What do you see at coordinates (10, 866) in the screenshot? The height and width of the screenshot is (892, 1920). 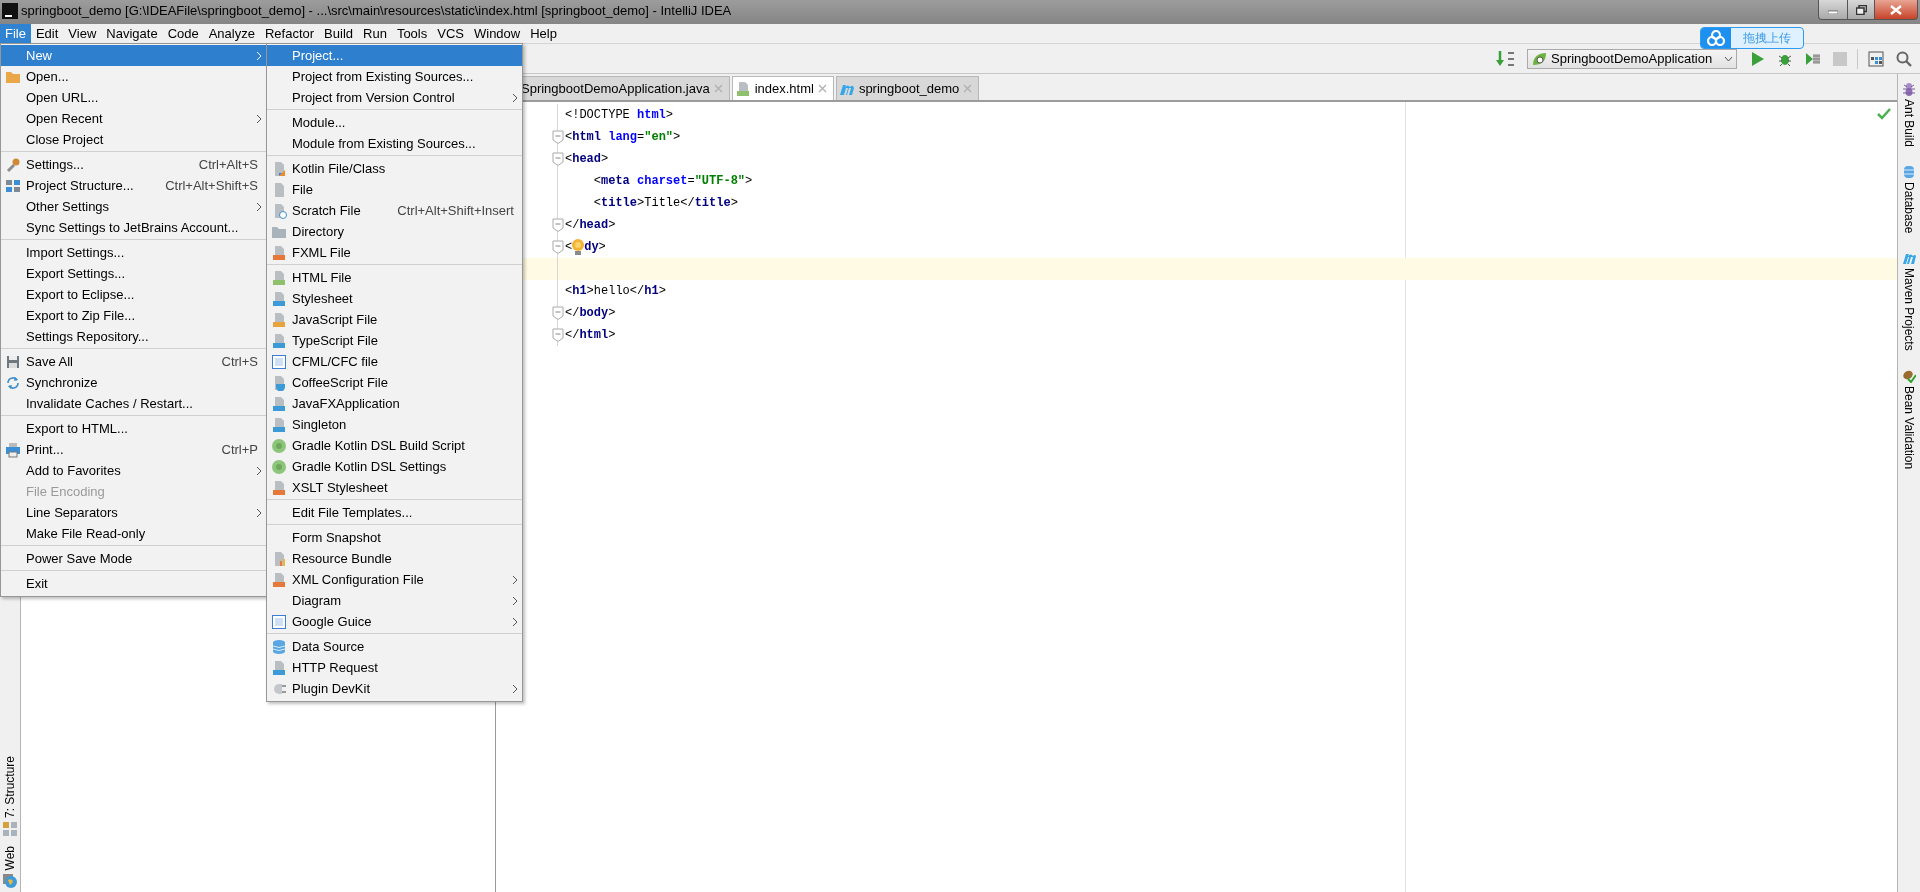 I see `tool-window-button: Web` at bounding box center [10, 866].